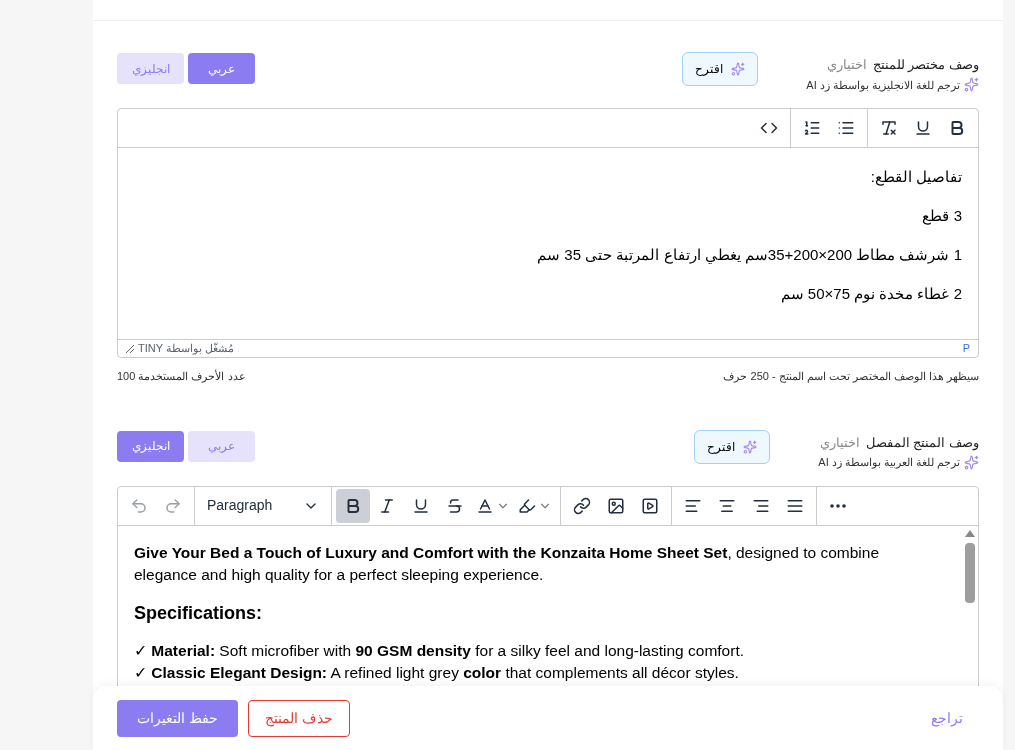 The height and width of the screenshot is (750, 1015). I want to click on element-path: P, so click(966, 348).